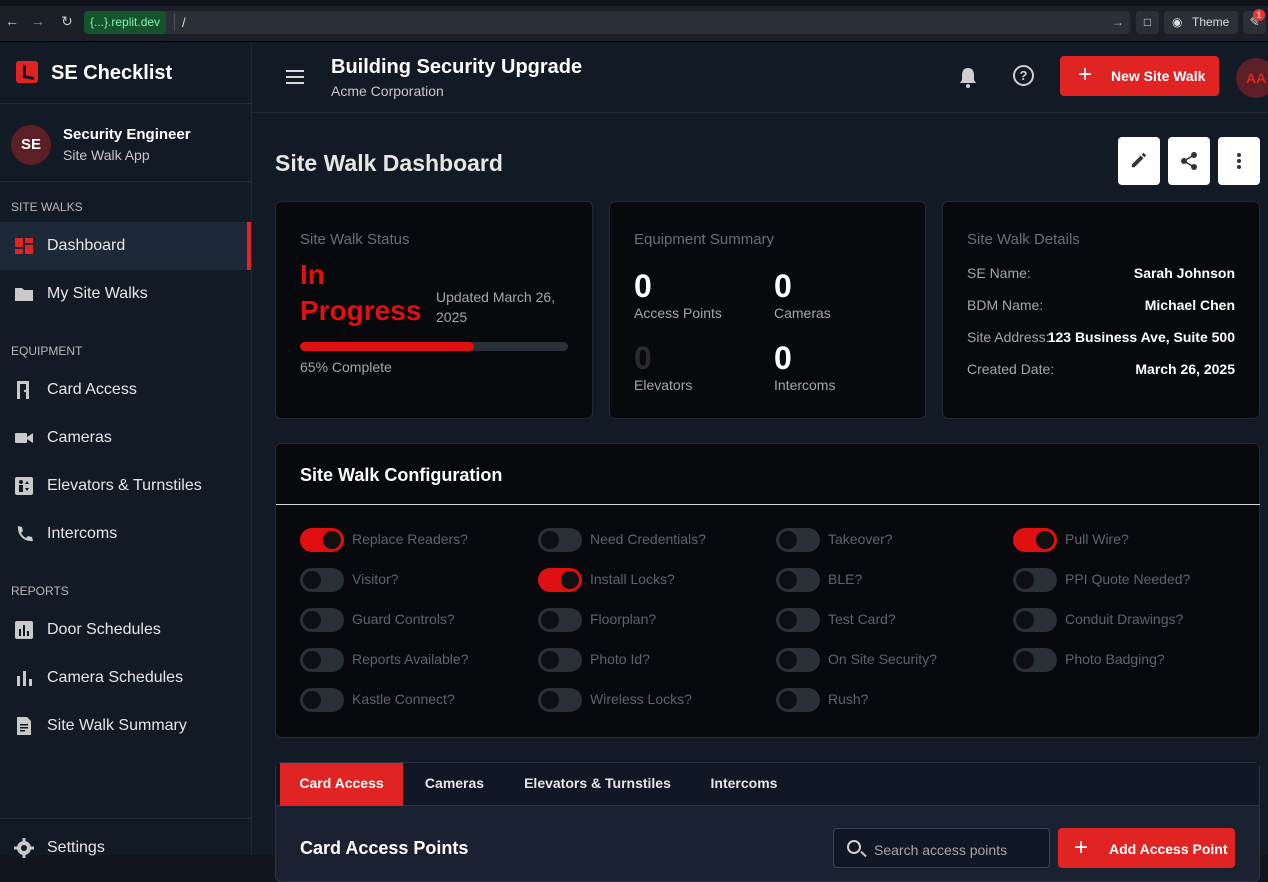  I want to click on toggle-label: Visitor?, so click(375, 579).